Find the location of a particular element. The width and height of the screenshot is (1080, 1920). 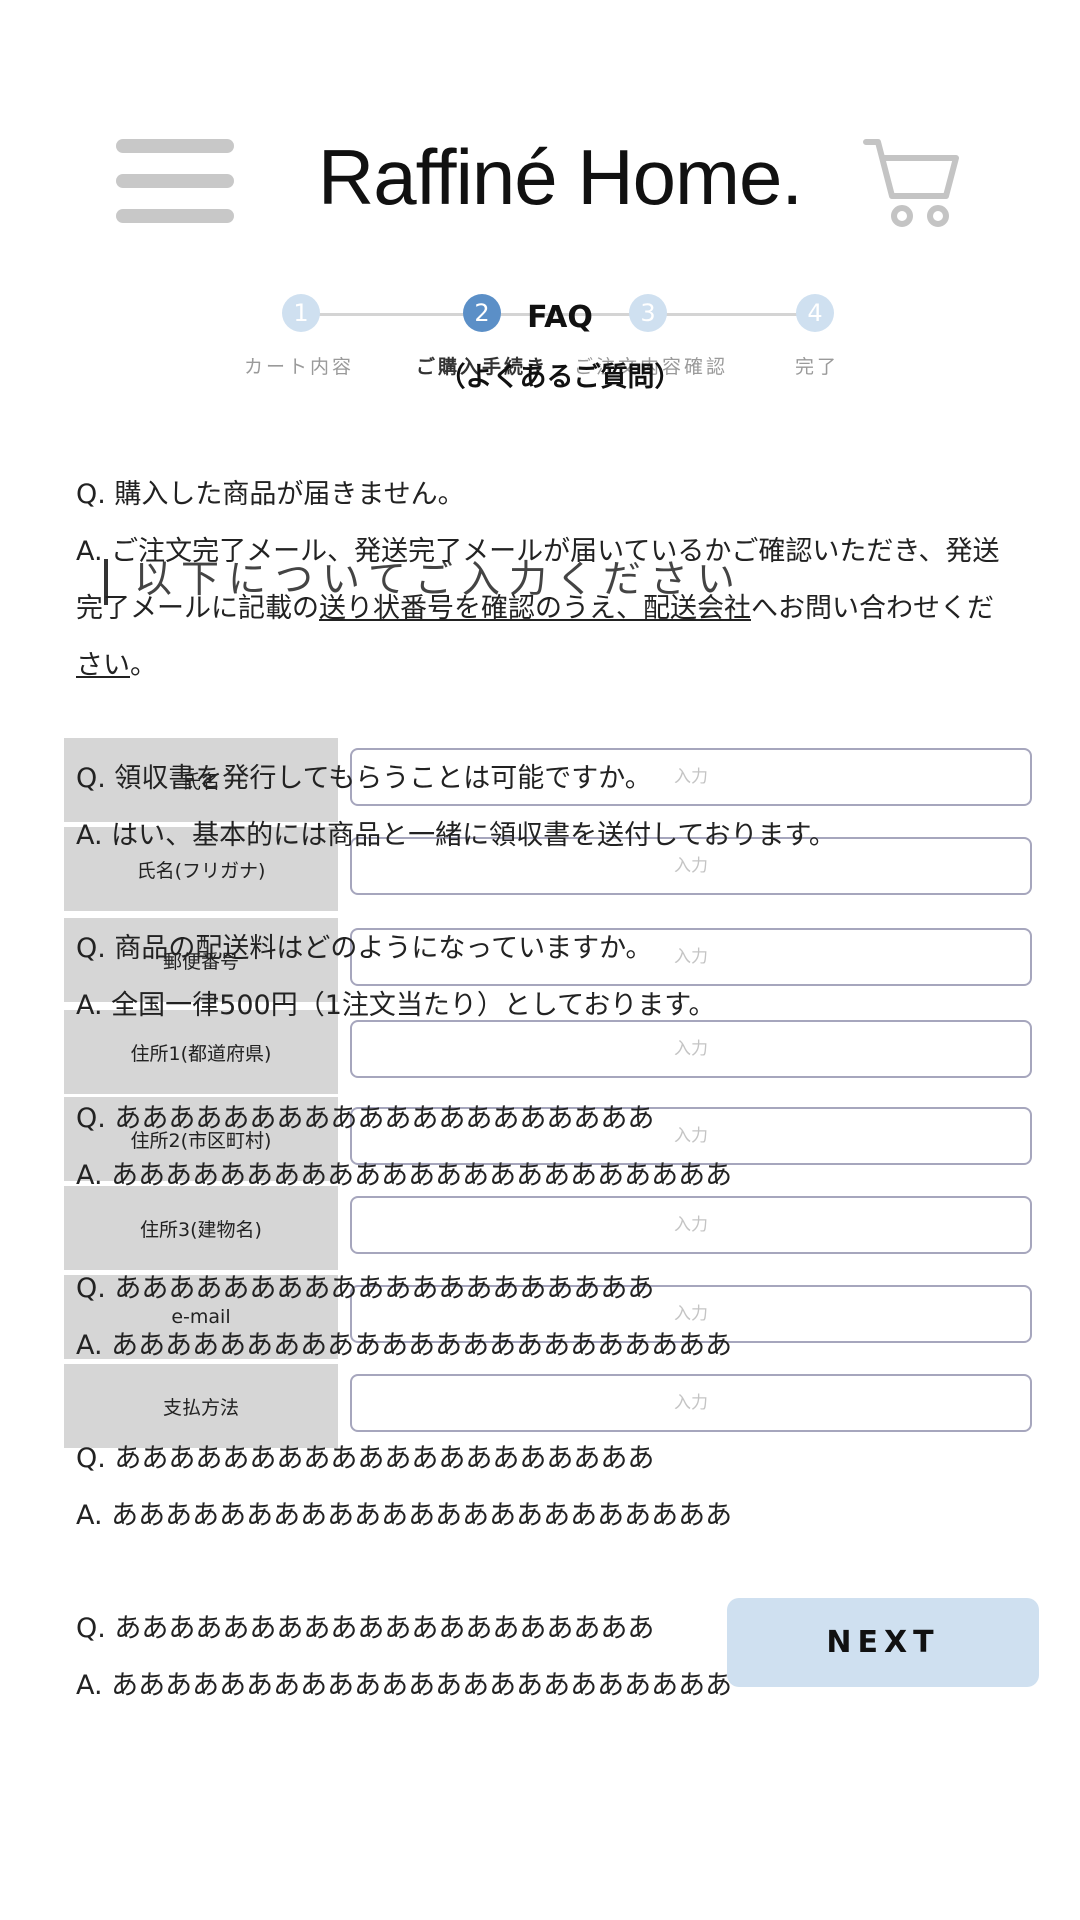

field-label-address1: 住所1(都道府県) is located at coordinates (201, 1052).